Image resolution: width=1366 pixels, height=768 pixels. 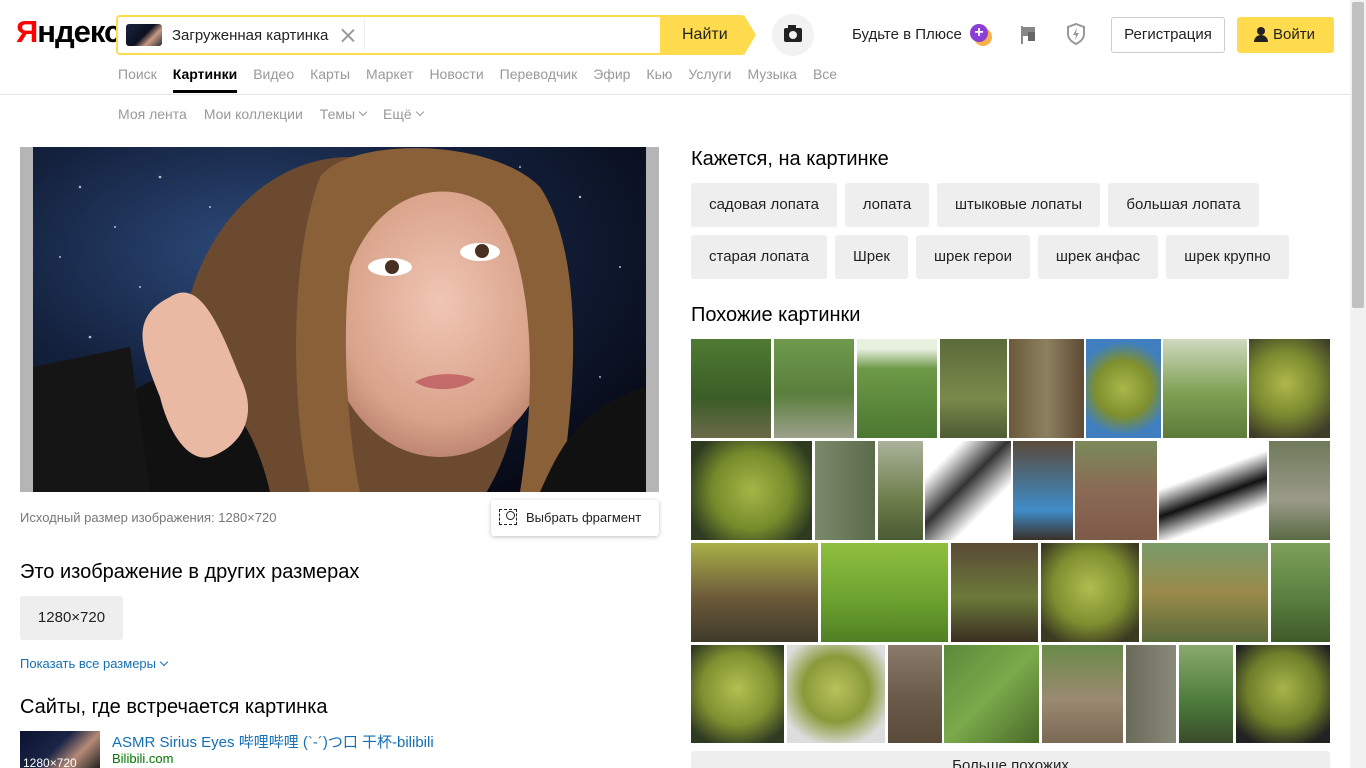 What do you see at coordinates (776, 315) in the screenshot?
I see `similar-heading: Похожие картинки` at bounding box center [776, 315].